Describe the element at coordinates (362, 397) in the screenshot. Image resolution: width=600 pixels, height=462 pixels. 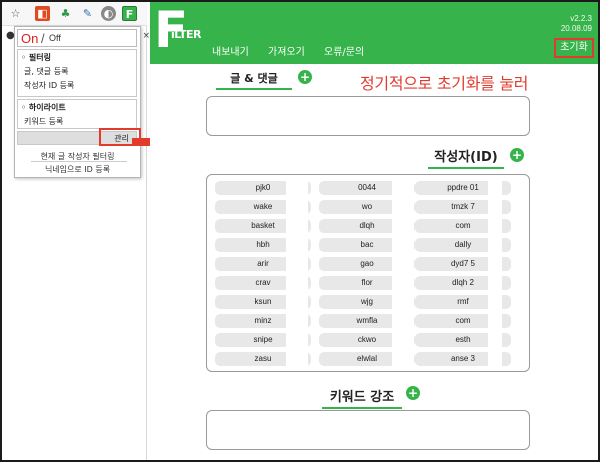
I see `keywords-section-title: 키워드 강조` at that location.